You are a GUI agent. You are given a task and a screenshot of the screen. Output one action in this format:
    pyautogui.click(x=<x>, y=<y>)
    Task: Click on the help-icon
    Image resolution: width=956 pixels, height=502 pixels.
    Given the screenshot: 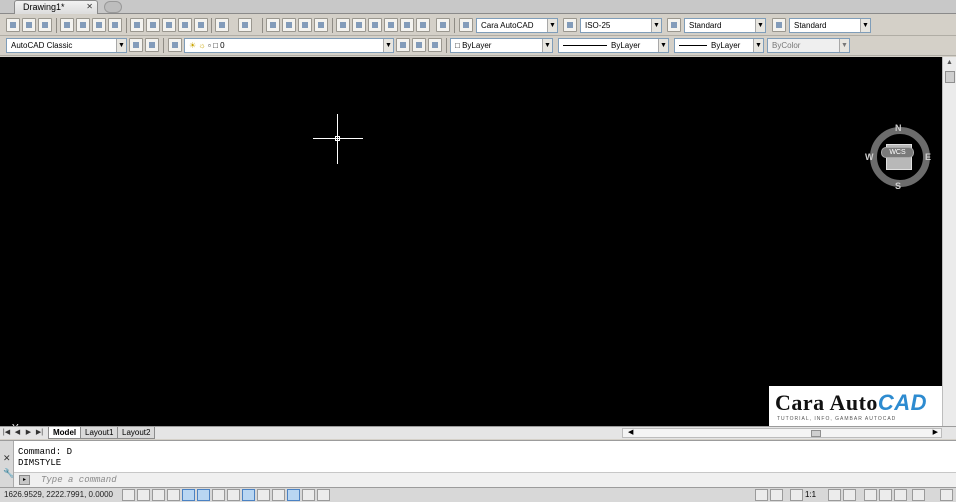 What is the action you would take?
    pyautogui.click(x=443, y=25)
    